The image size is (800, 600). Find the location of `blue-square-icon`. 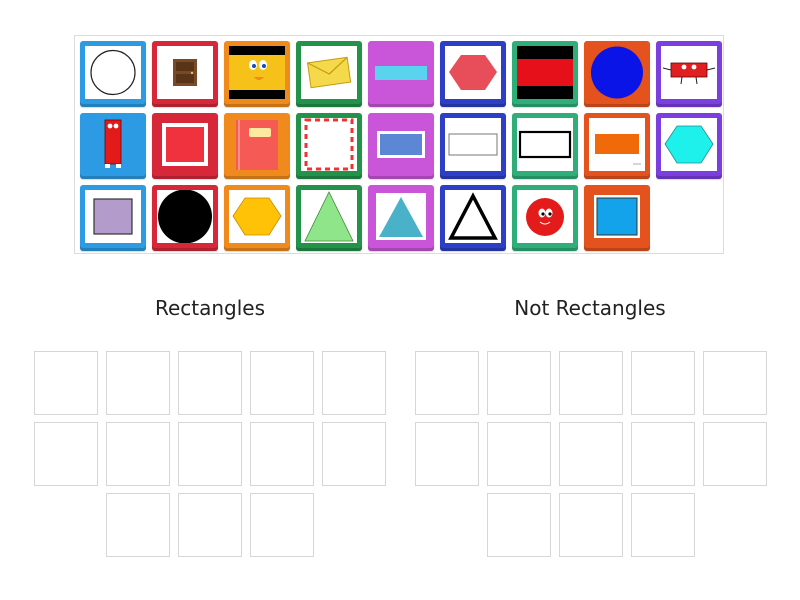

blue-square-icon is located at coordinates (617, 216).